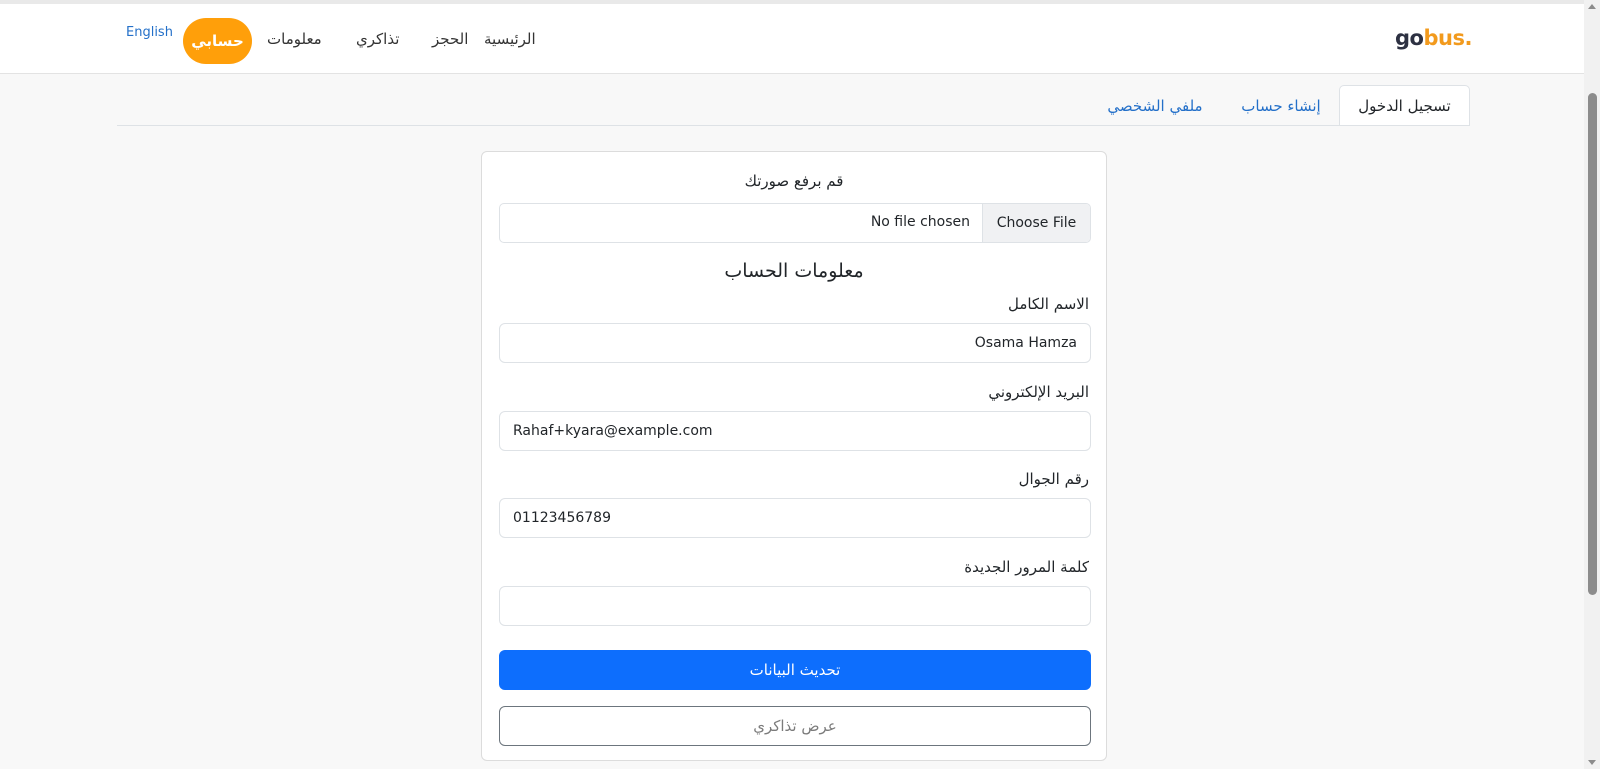  Describe the element at coordinates (1592, 344) in the screenshot. I see `scrollbar-thumb` at that location.